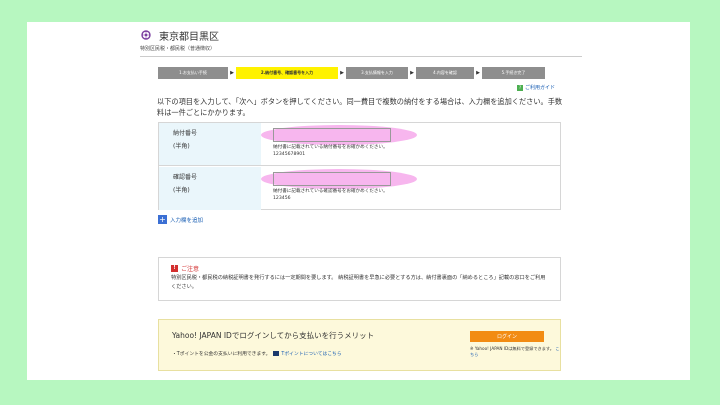 The image size is (720, 405). Describe the element at coordinates (273, 335) in the screenshot. I see `yahoo-benefit-title: Yahoo! JAPAN IDでログインしてから支払いを行うメリット` at that location.